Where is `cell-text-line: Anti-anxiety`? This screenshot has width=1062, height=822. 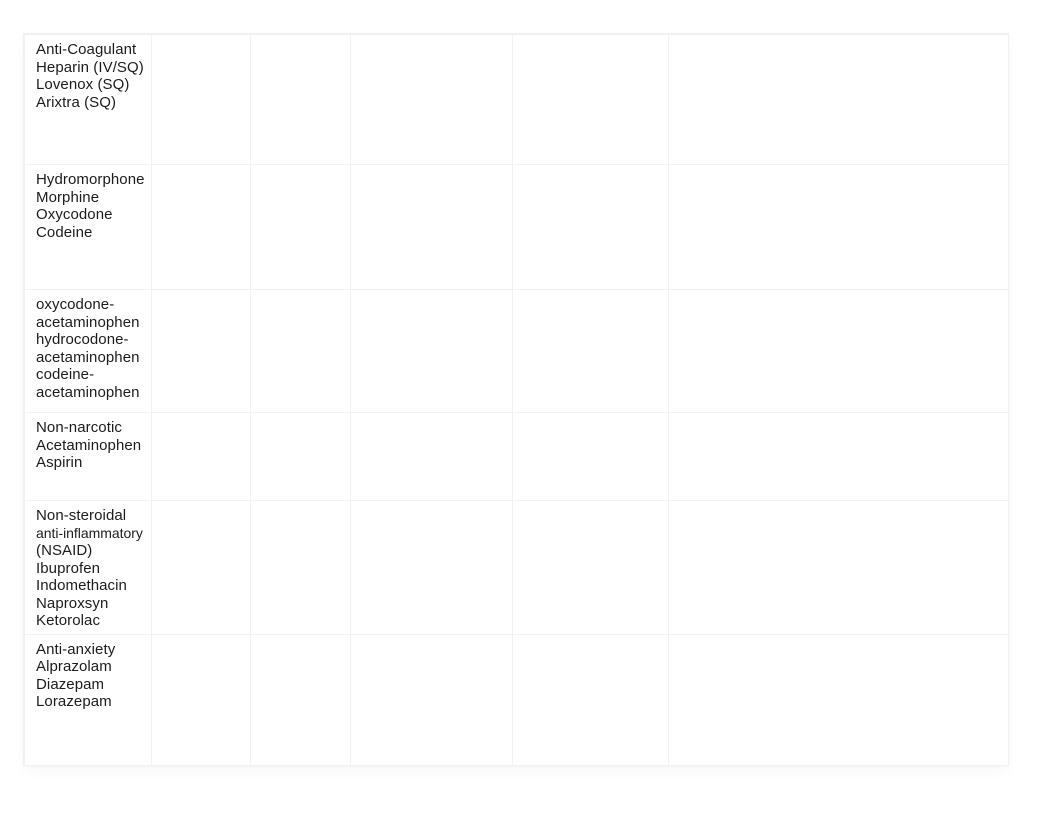 cell-text-line: Anti-anxiety is located at coordinates (76, 649).